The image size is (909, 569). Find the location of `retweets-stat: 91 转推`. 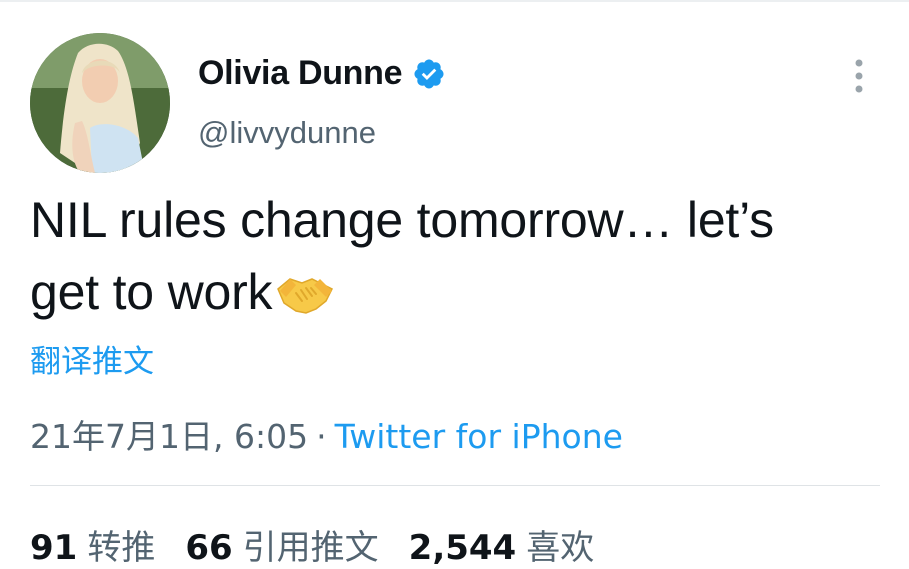

retweets-stat: 91 转推 is located at coordinates (92, 544).